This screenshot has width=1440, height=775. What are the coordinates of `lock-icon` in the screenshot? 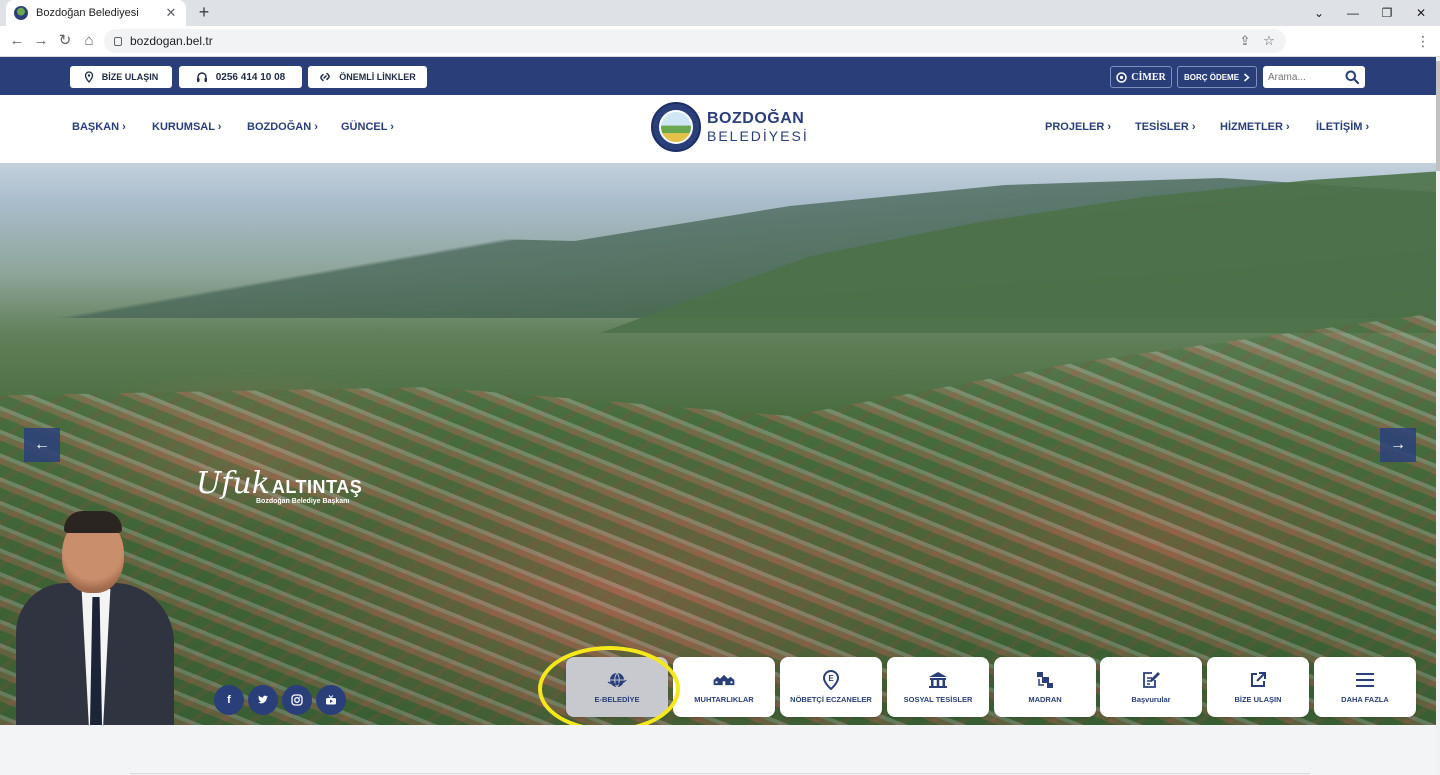 It's located at (118, 41).